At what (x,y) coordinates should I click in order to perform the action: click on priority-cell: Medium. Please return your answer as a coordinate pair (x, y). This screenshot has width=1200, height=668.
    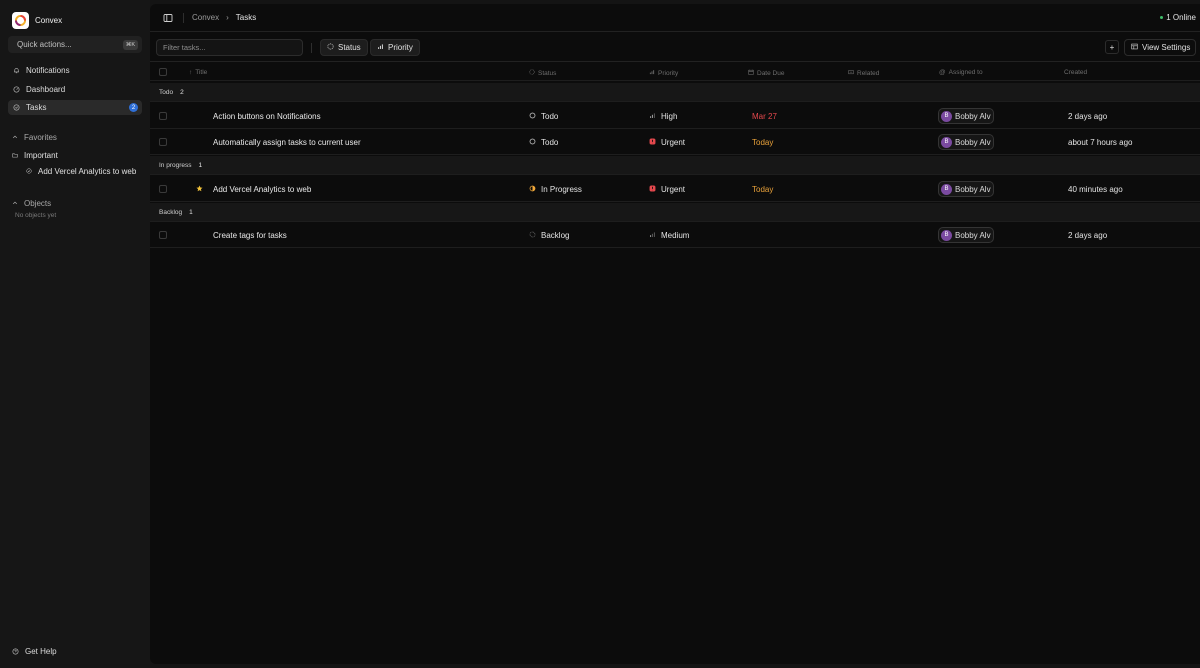
    Looking at the image, I should click on (669, 235).